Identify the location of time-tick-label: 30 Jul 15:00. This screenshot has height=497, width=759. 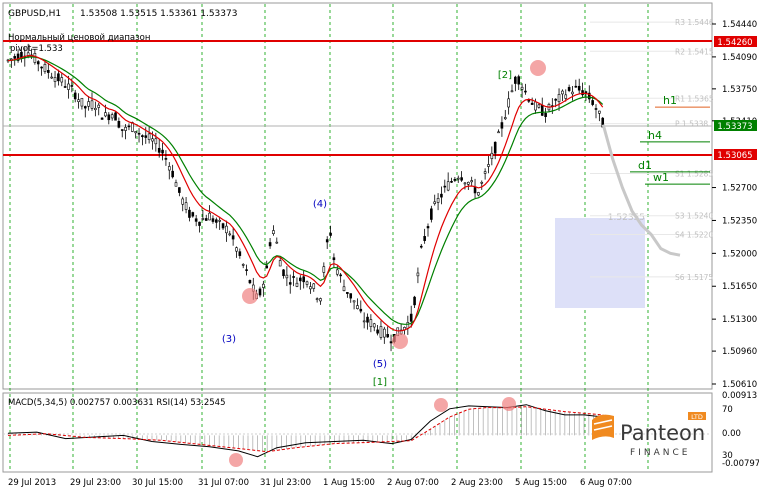
(157, 483).